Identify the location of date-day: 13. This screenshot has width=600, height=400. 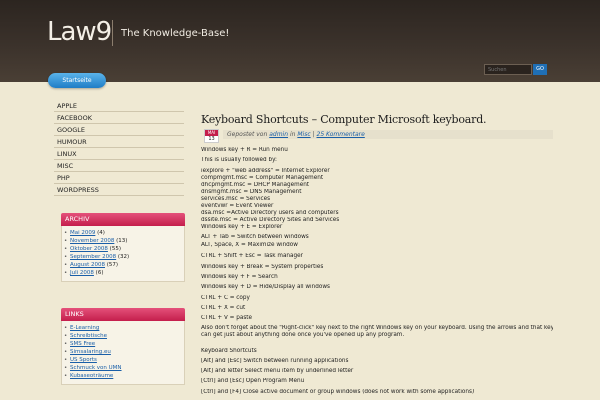
(211, 139).